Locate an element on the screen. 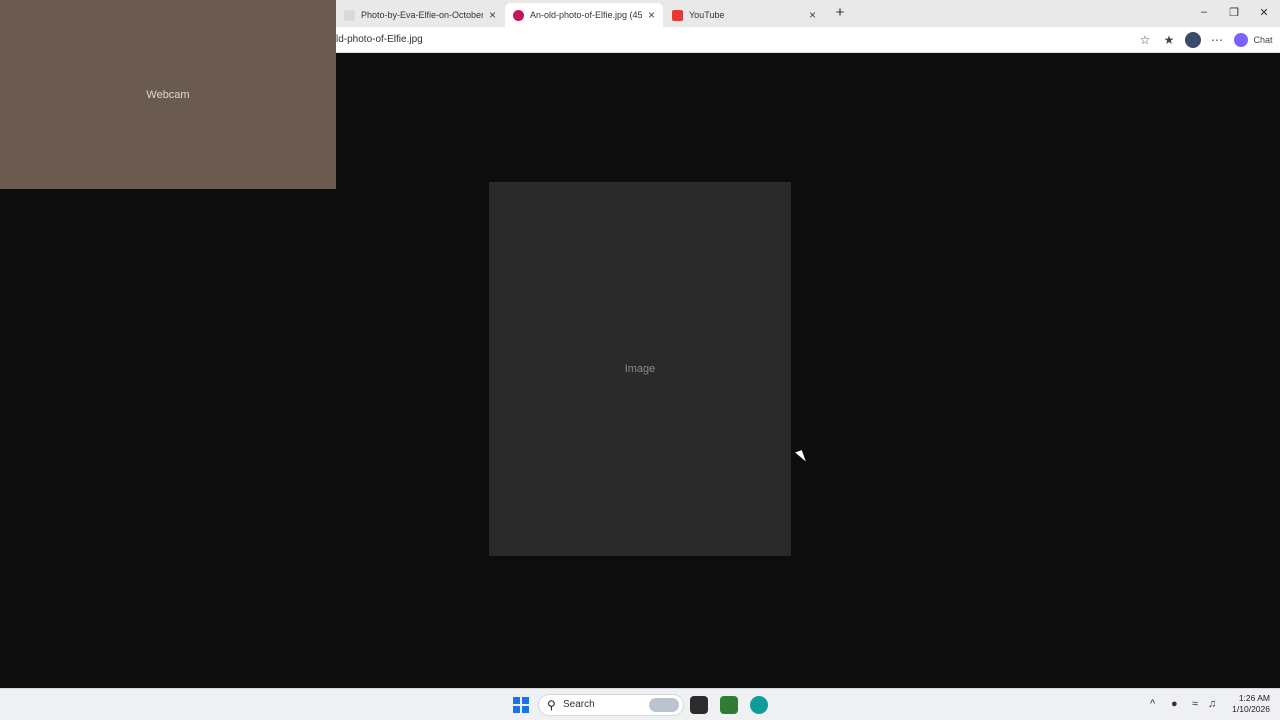 This screenshot has height=720, width=1280. edge-icon is located at coordinates (759, 705).